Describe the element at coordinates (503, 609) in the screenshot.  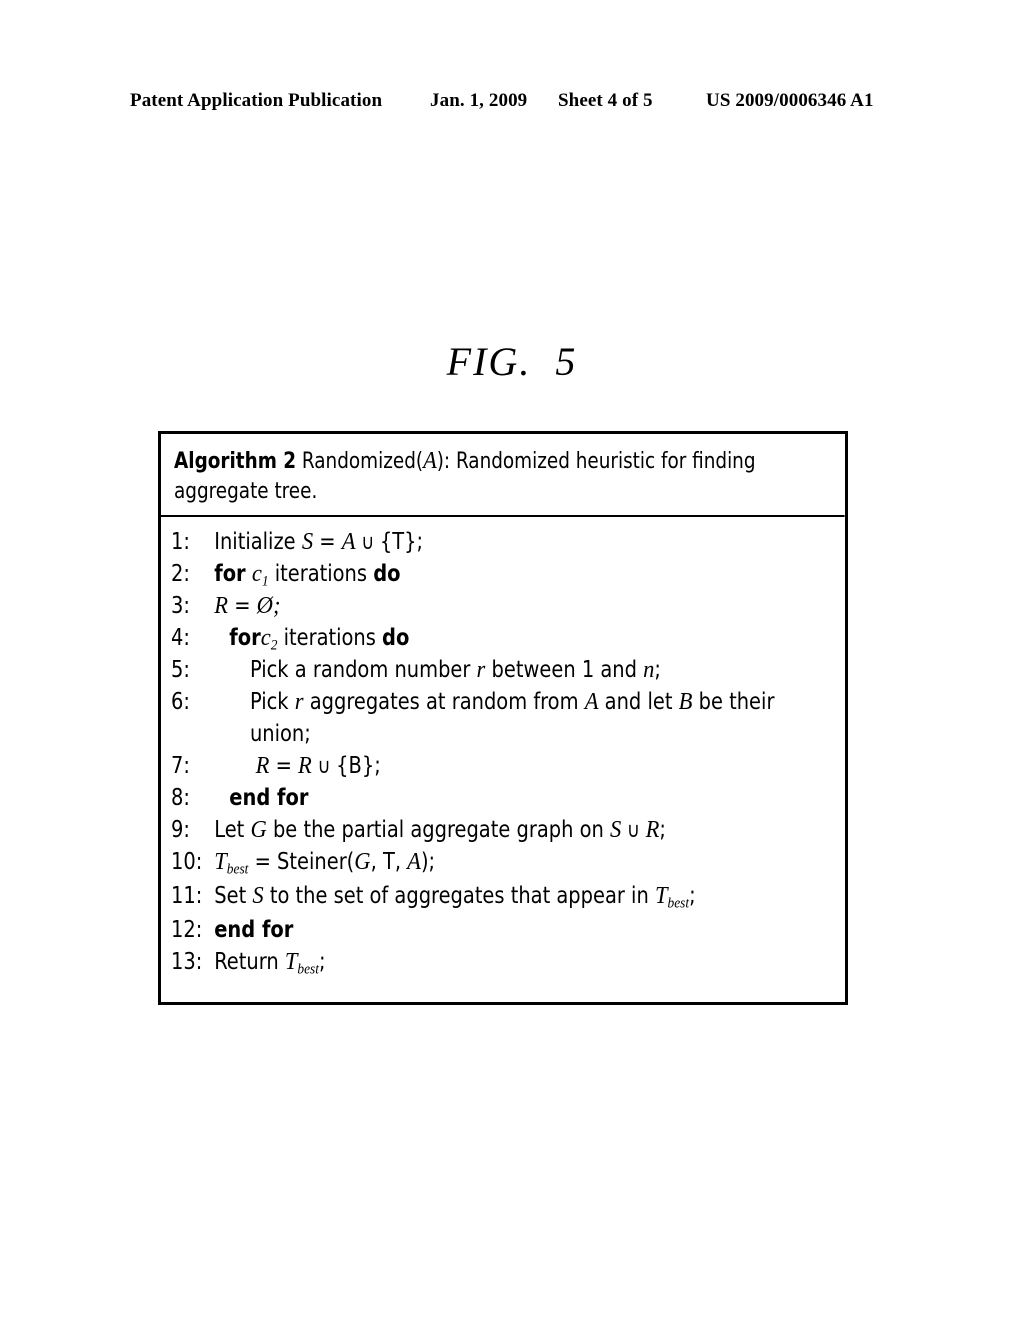
I see `algorithm-line: 3: R = Ø;` at that location.